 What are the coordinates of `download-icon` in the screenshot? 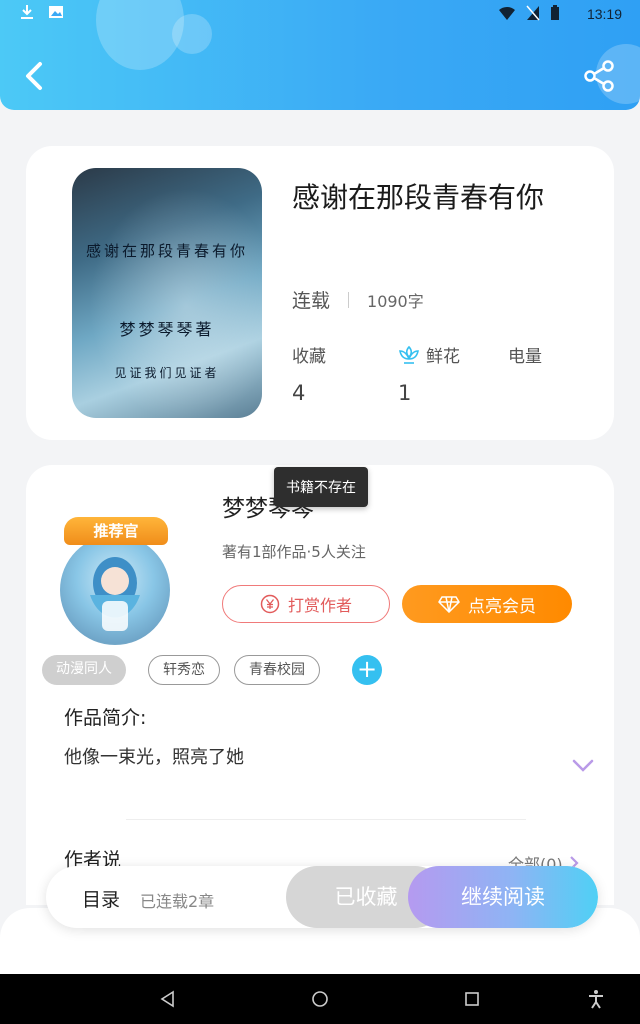 It's located at (27, 12).